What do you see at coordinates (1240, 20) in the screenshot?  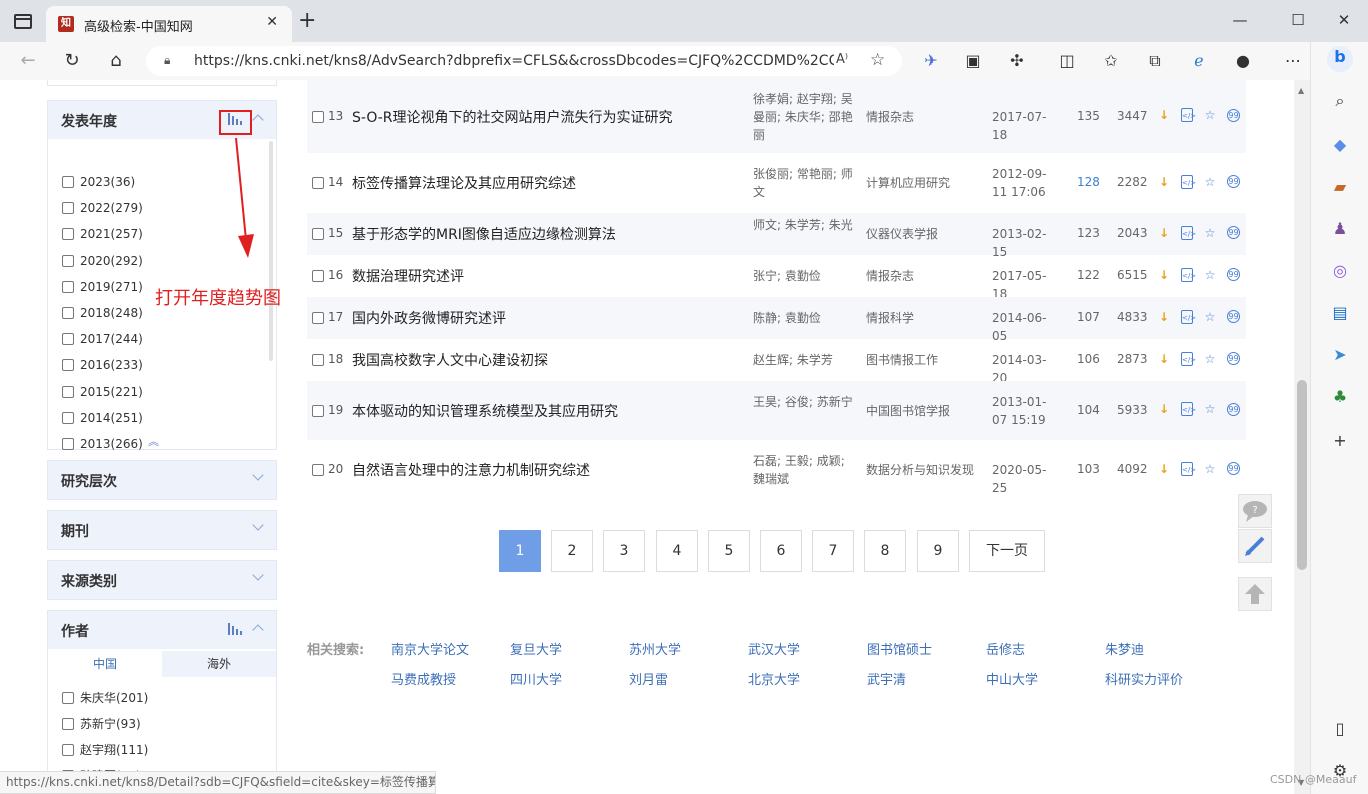 I see `window-minimize-icon: —` at bounding box center [1240, 20].